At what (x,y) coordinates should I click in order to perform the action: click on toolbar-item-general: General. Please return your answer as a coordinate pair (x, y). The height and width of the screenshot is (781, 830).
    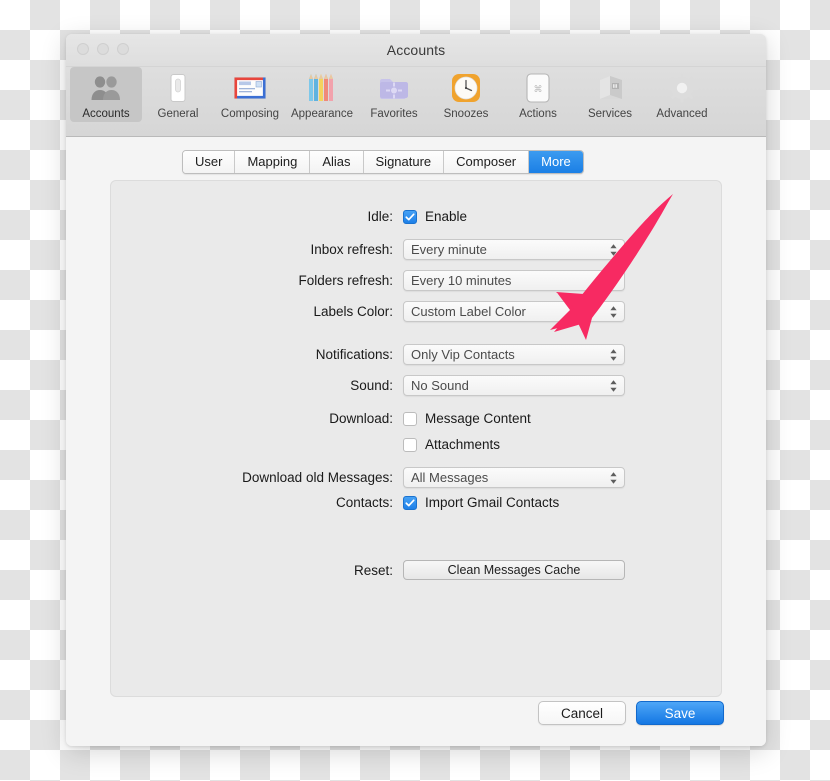
    Looking at the image, I should click on (178, 94).